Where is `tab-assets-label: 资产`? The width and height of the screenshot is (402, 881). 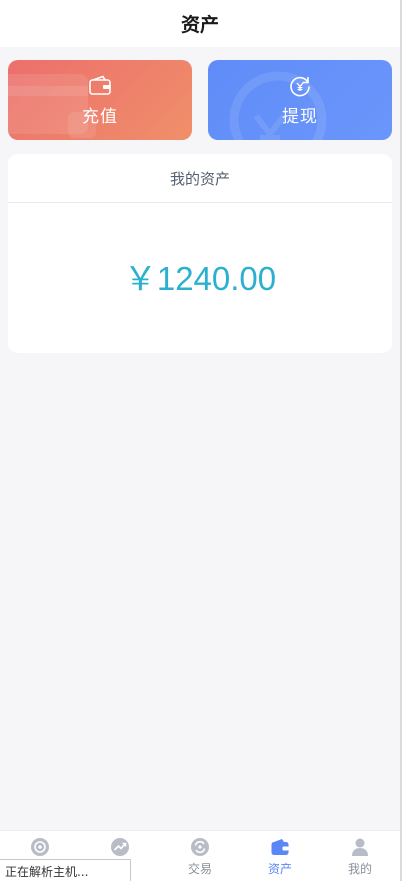
tab-assets-label: 资产 is located at coordinates (279, 869).